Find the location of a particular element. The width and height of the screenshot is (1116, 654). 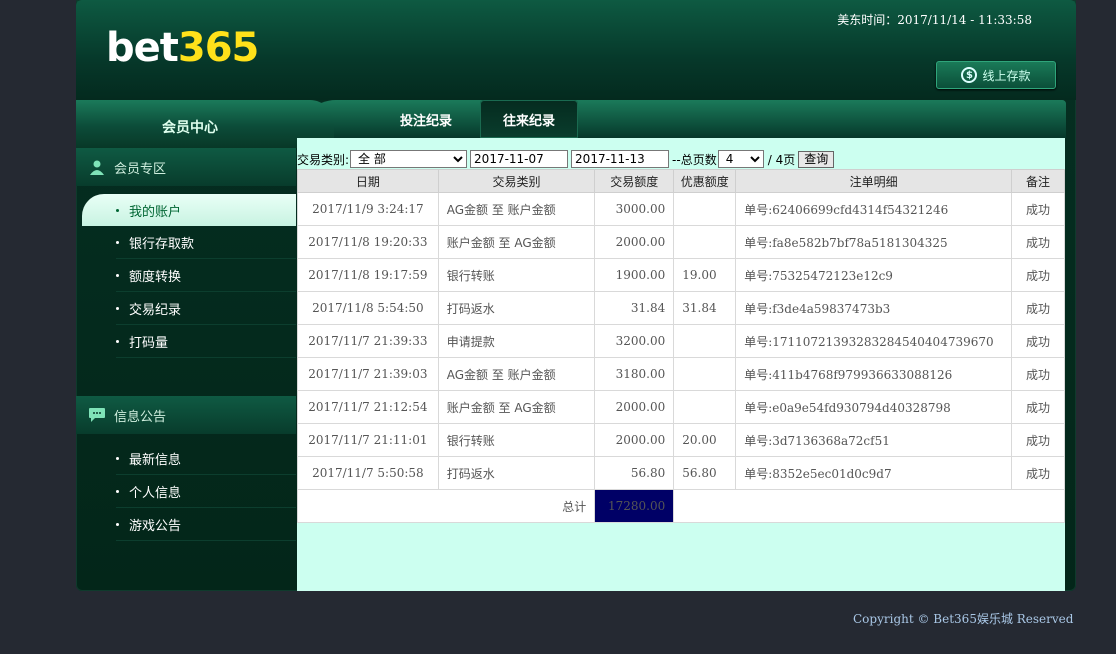

sidebar-item-latest-info: 最新信息 is located at coordinates (206, 458).